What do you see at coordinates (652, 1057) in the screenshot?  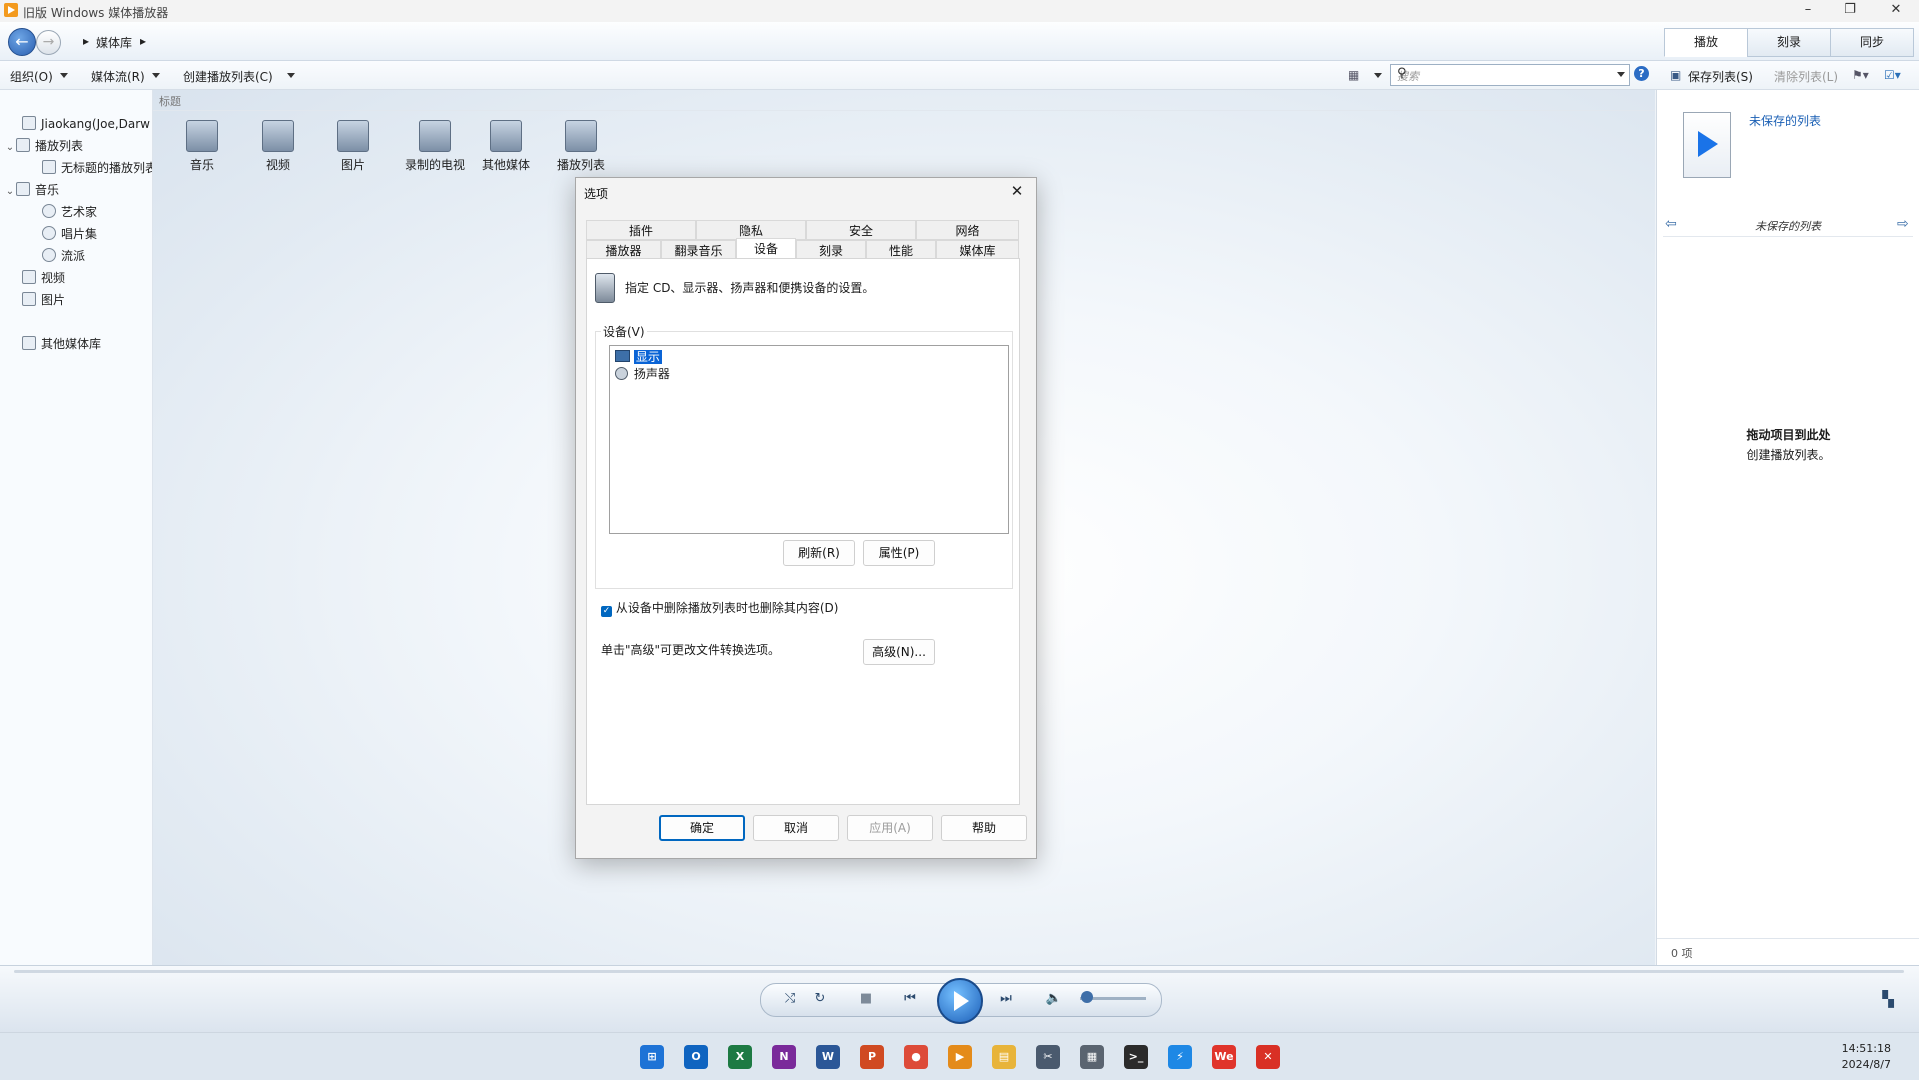 I see `start-icon: ⊞` at bounding box center [652, 1057].